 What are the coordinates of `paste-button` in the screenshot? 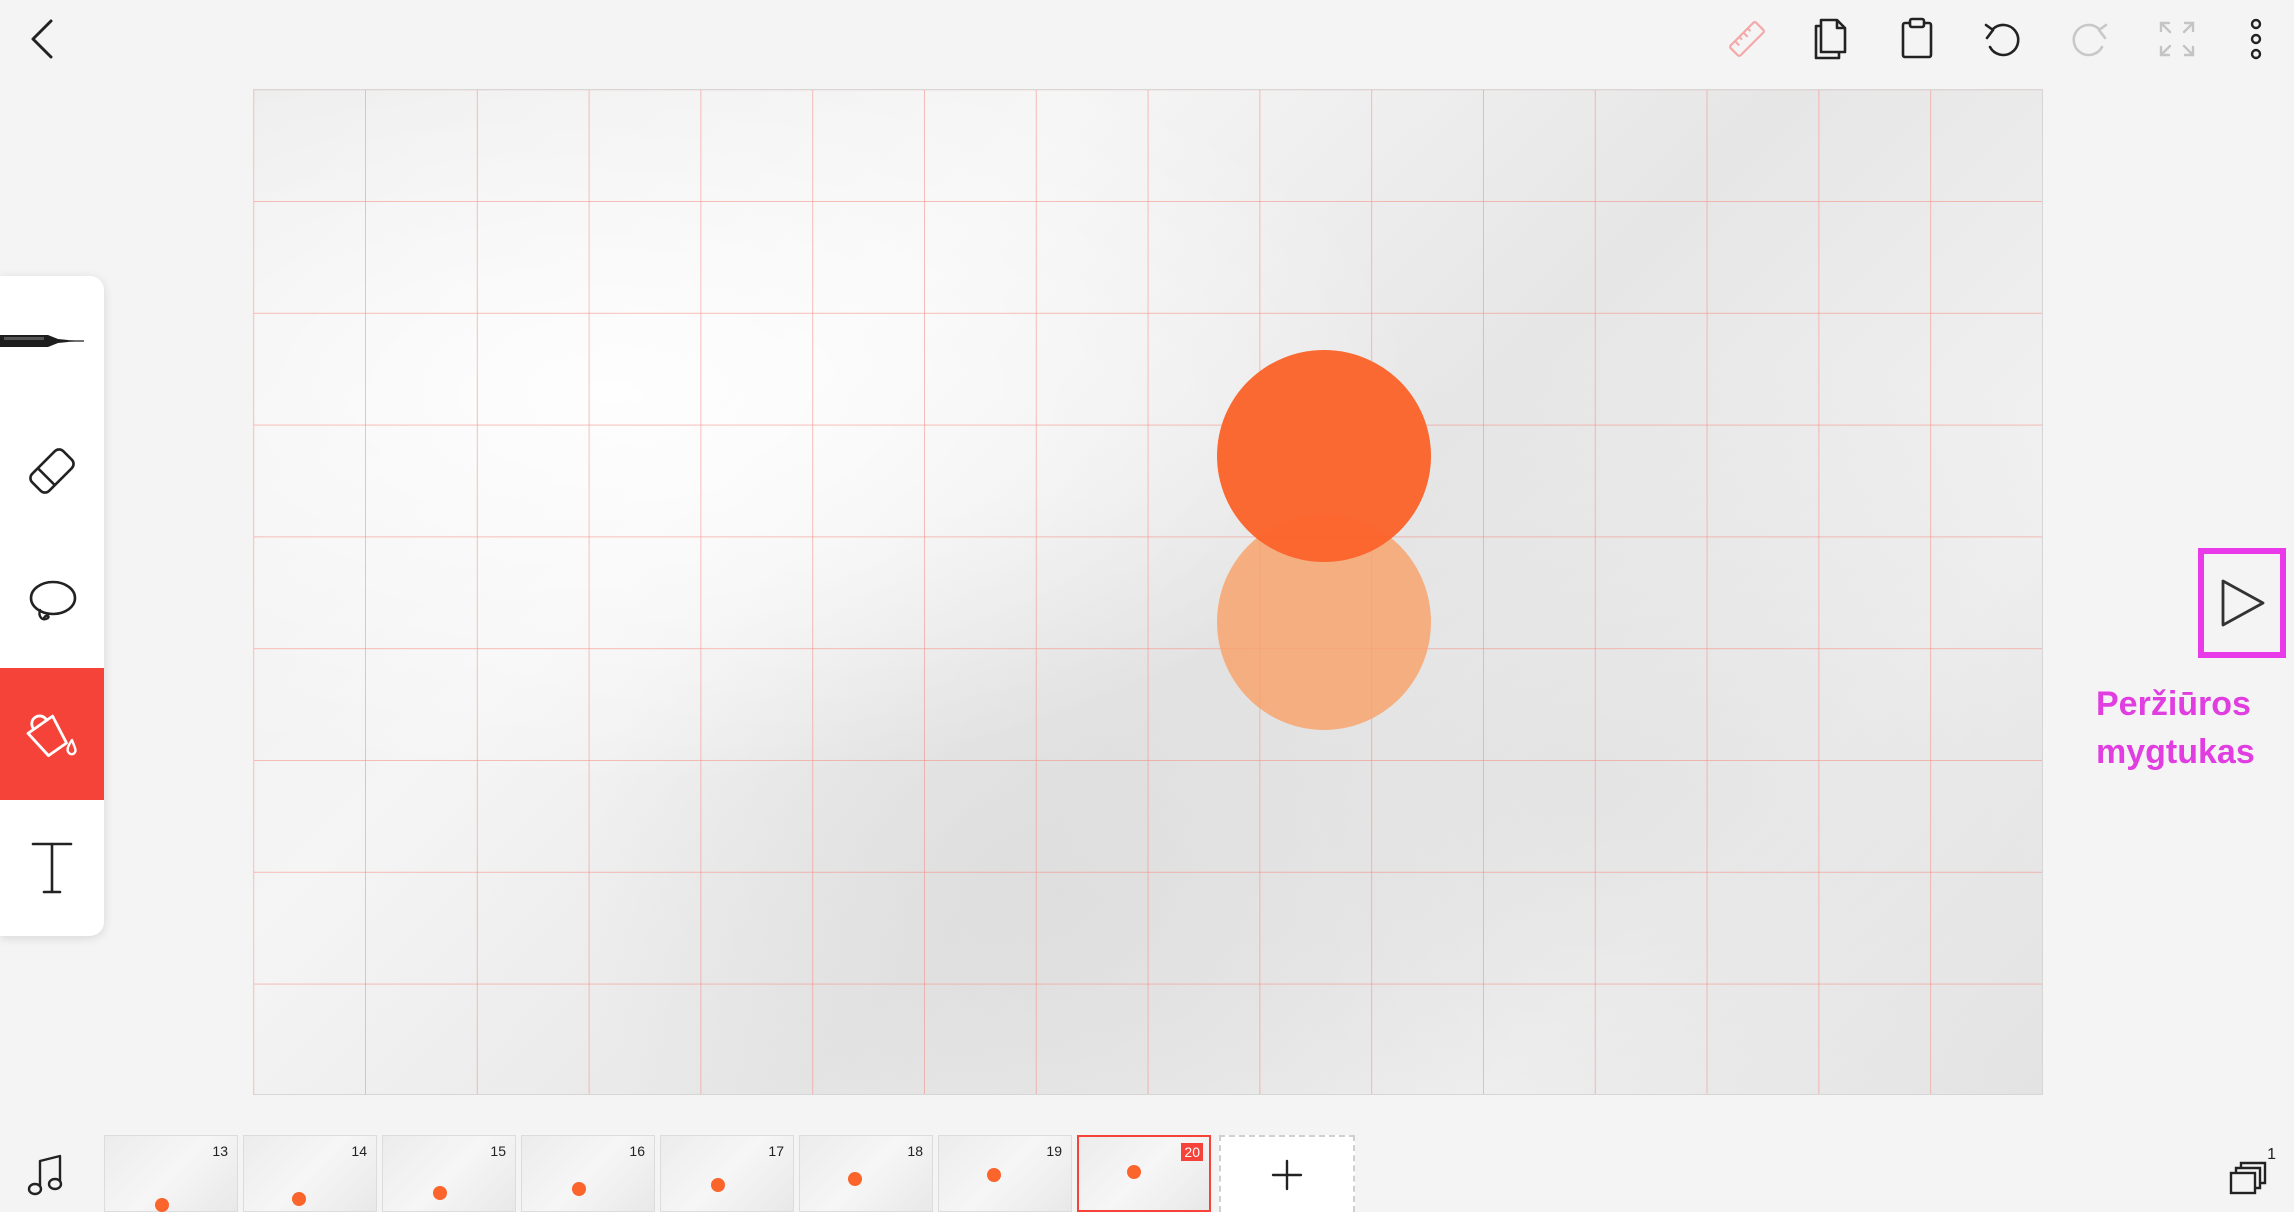 It's located at (1917, 38).